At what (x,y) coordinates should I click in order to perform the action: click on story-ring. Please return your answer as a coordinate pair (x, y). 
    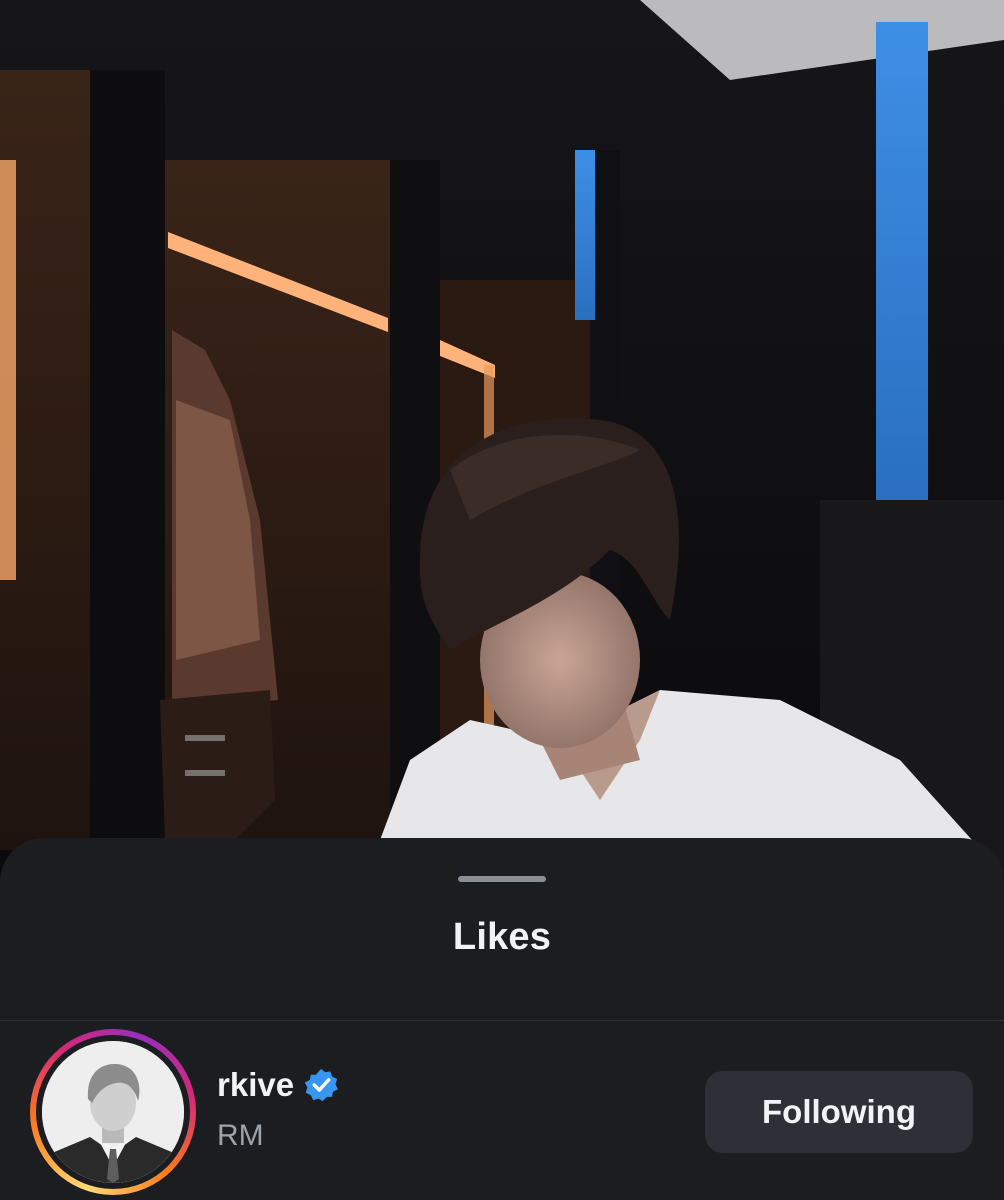
    Looking at the image, I should click on (113, 1112).